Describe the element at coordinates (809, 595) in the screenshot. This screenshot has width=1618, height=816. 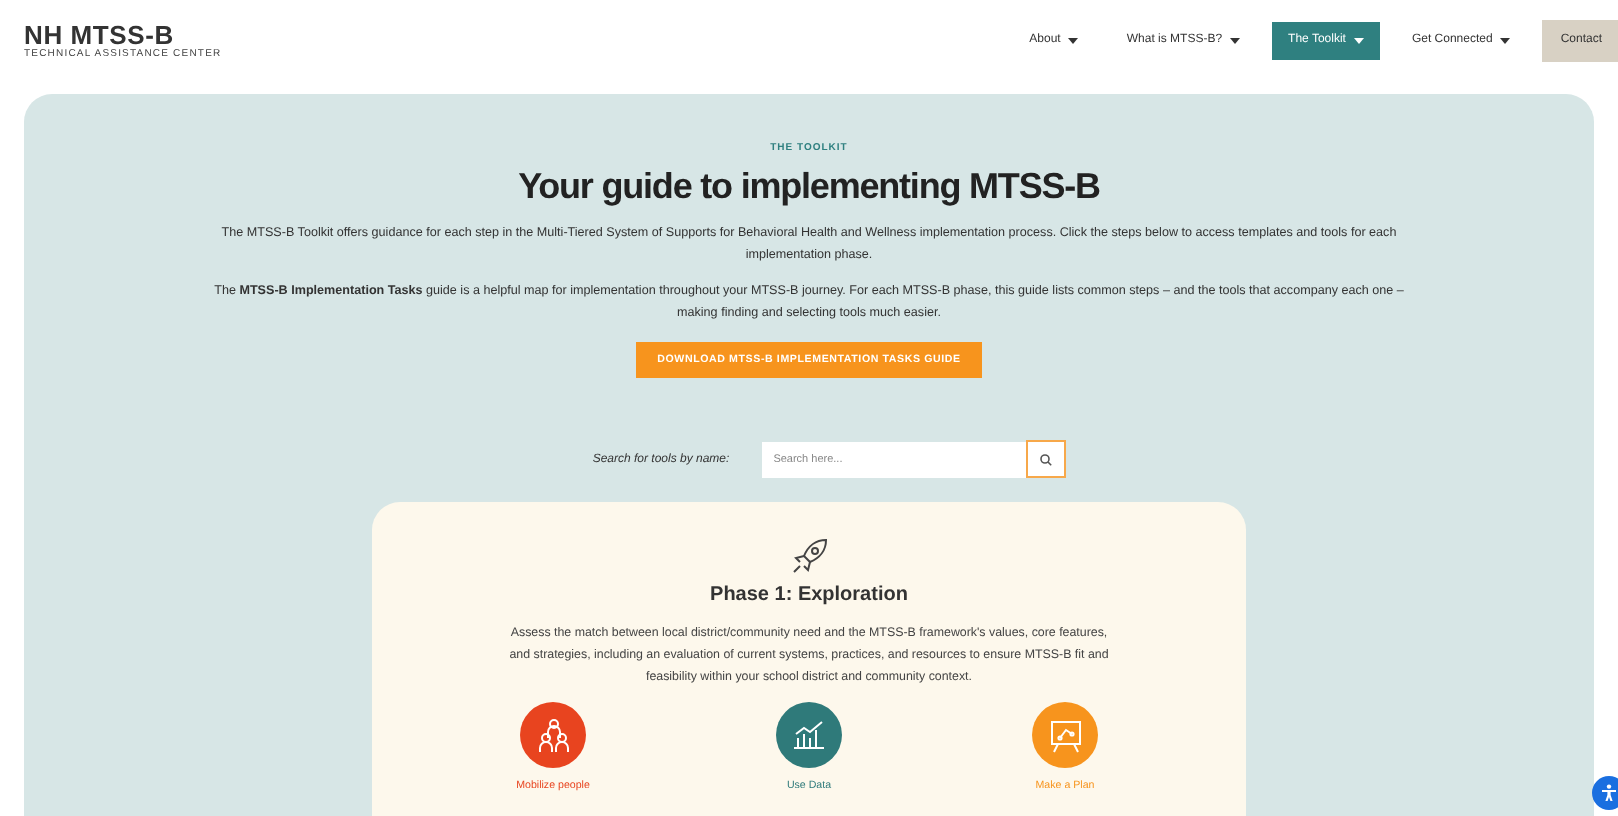
I see `phase-title: Phase 1: Exploration` at that location.